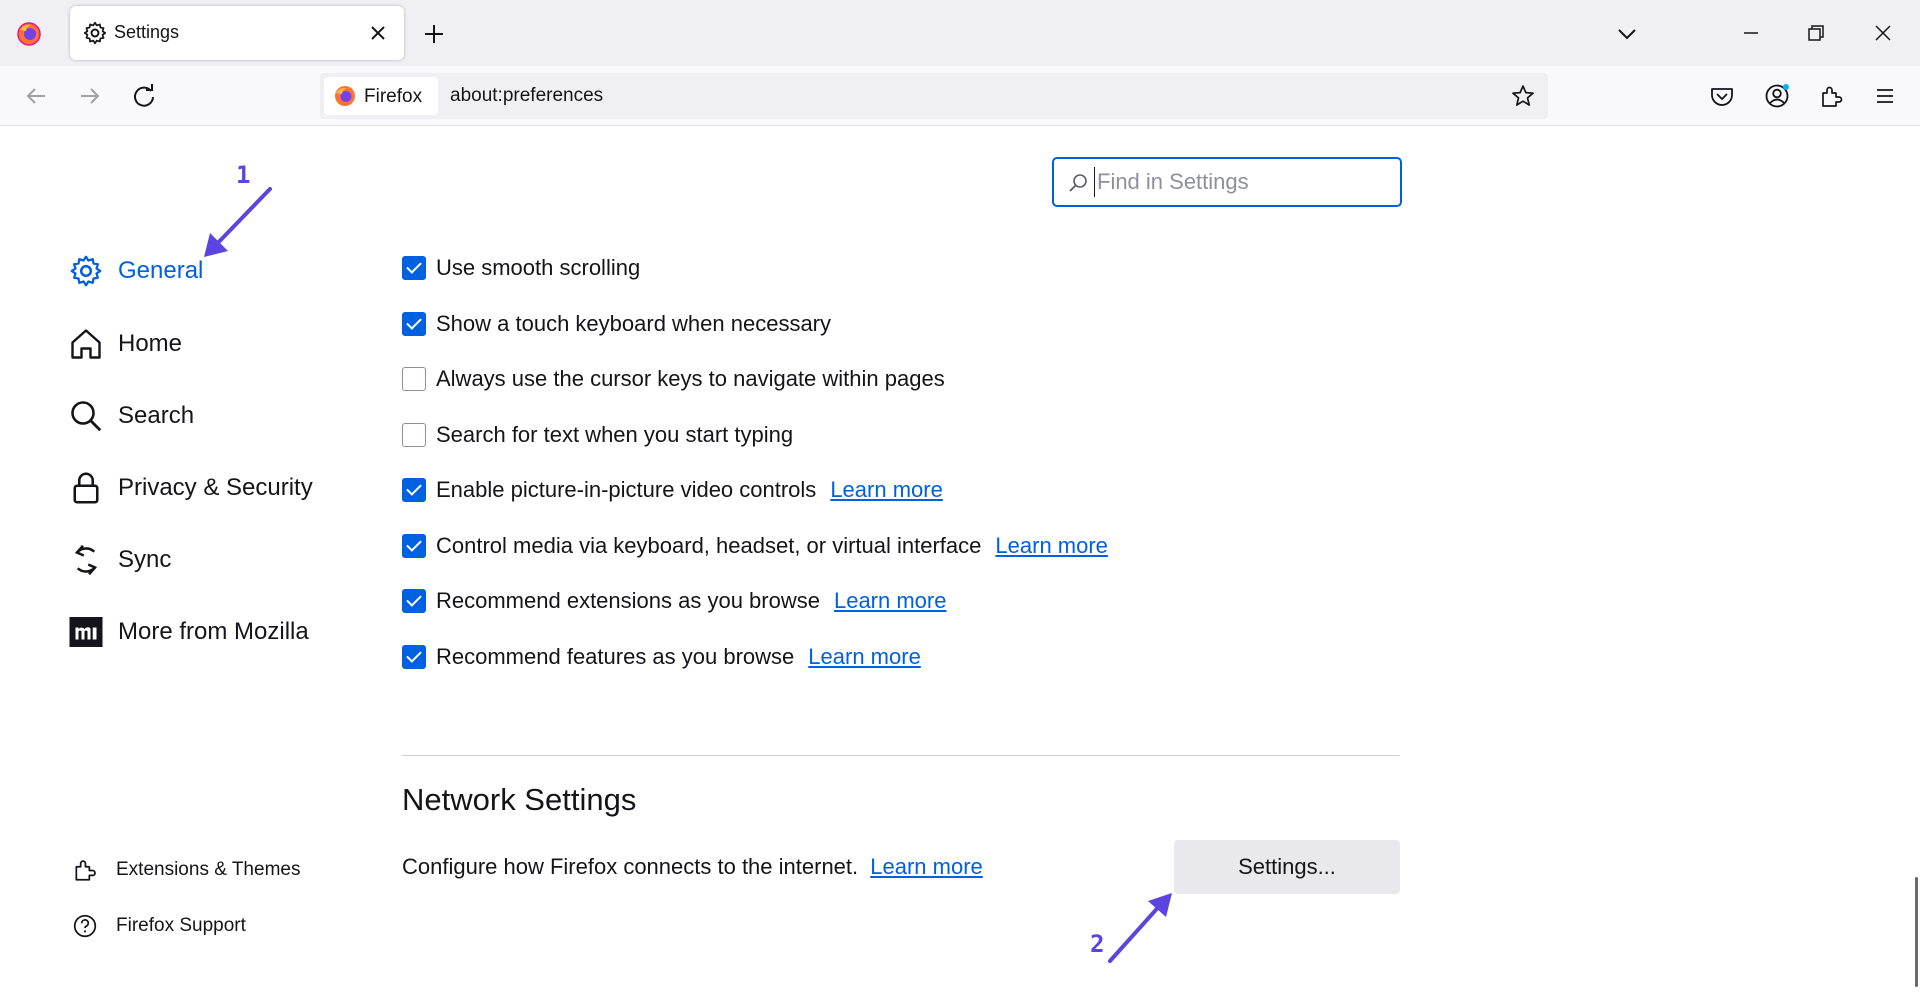 This screenshot has height=1004, width=1920. Describe the element at coordinates (161, 270) in the screenshot. I see `category-label: General` at that location.